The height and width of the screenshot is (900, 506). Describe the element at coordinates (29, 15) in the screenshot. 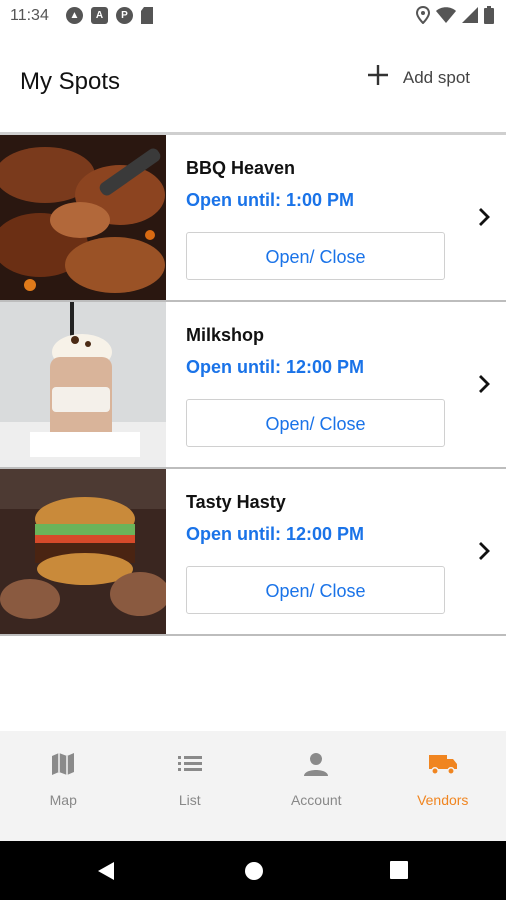

I see `status-time: 11:34` at that location.